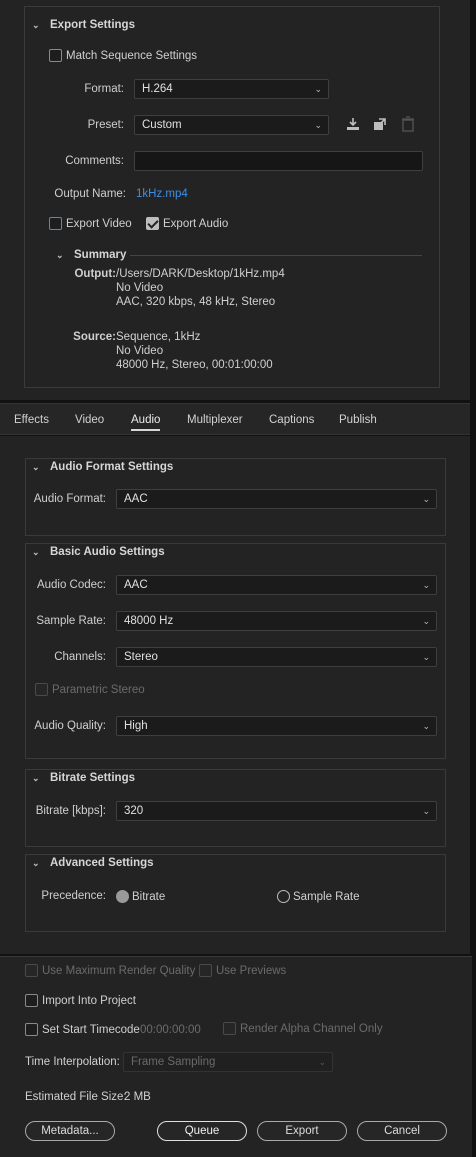 The width and height of the screenshot is (476, 1157). What do you see at coordinates (137, 1097) in the screenshot?
I see `estimated-file-size-value: 2 MB` at bounding box center [137, 1097].